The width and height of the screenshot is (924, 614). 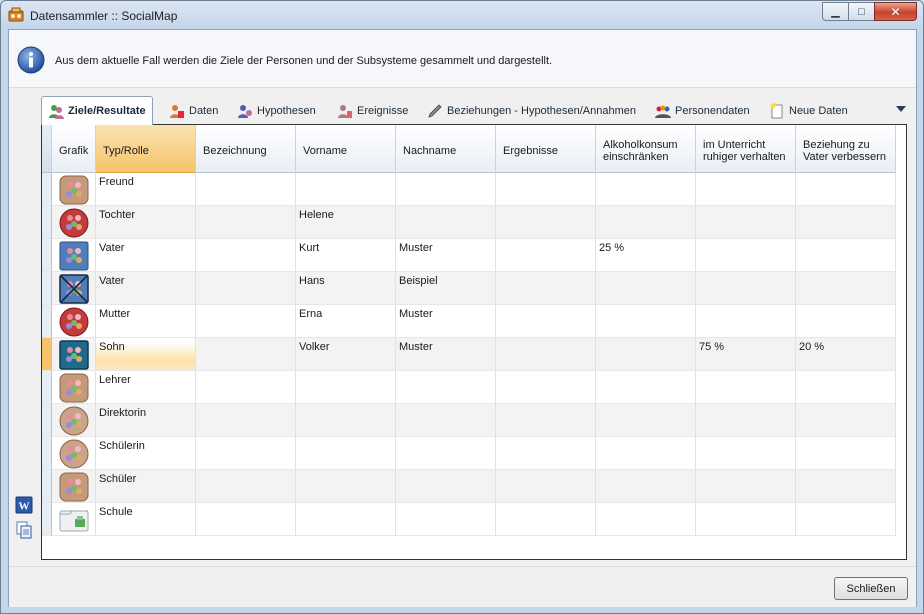 I want to click on table-row: Vater Kurt Muster 25 %, so click(x=469, y=255).